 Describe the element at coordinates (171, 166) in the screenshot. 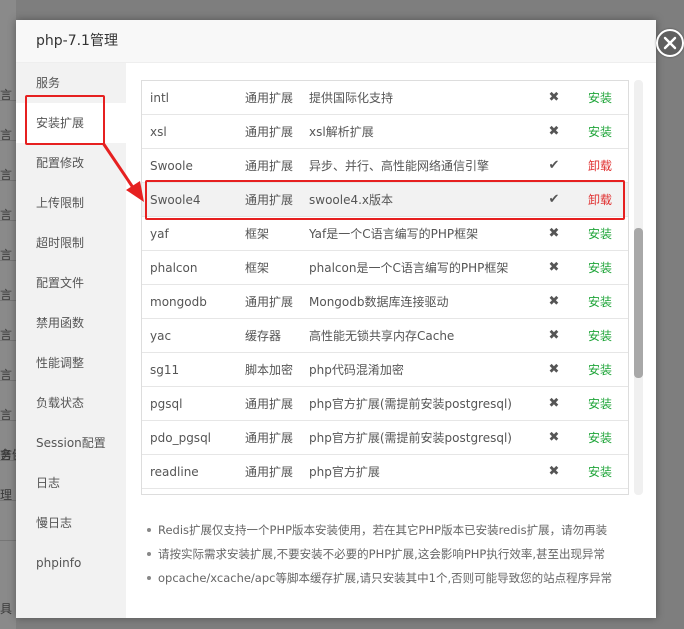

I see `extension-name: Swoole` at that location.